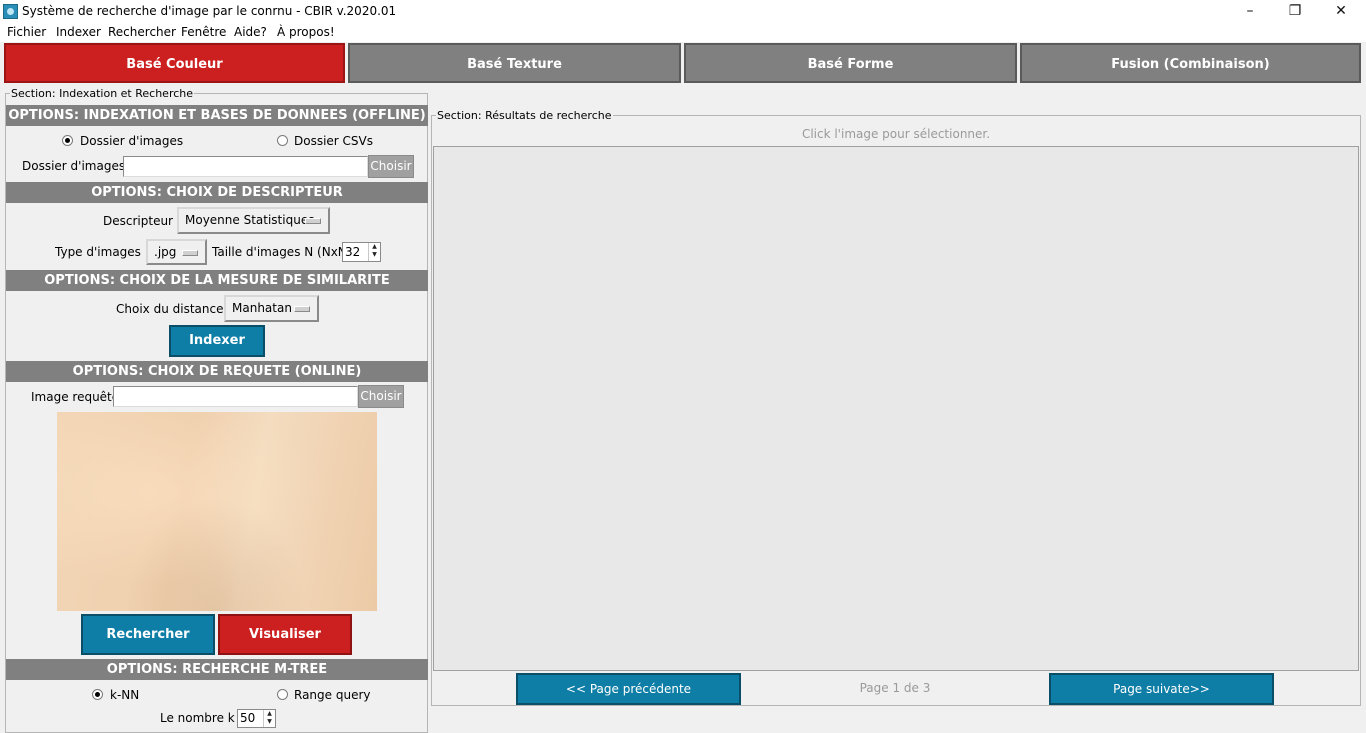 This screenshot has height=733, width=1366. I want to click on query-image-input, so click(235, 396).